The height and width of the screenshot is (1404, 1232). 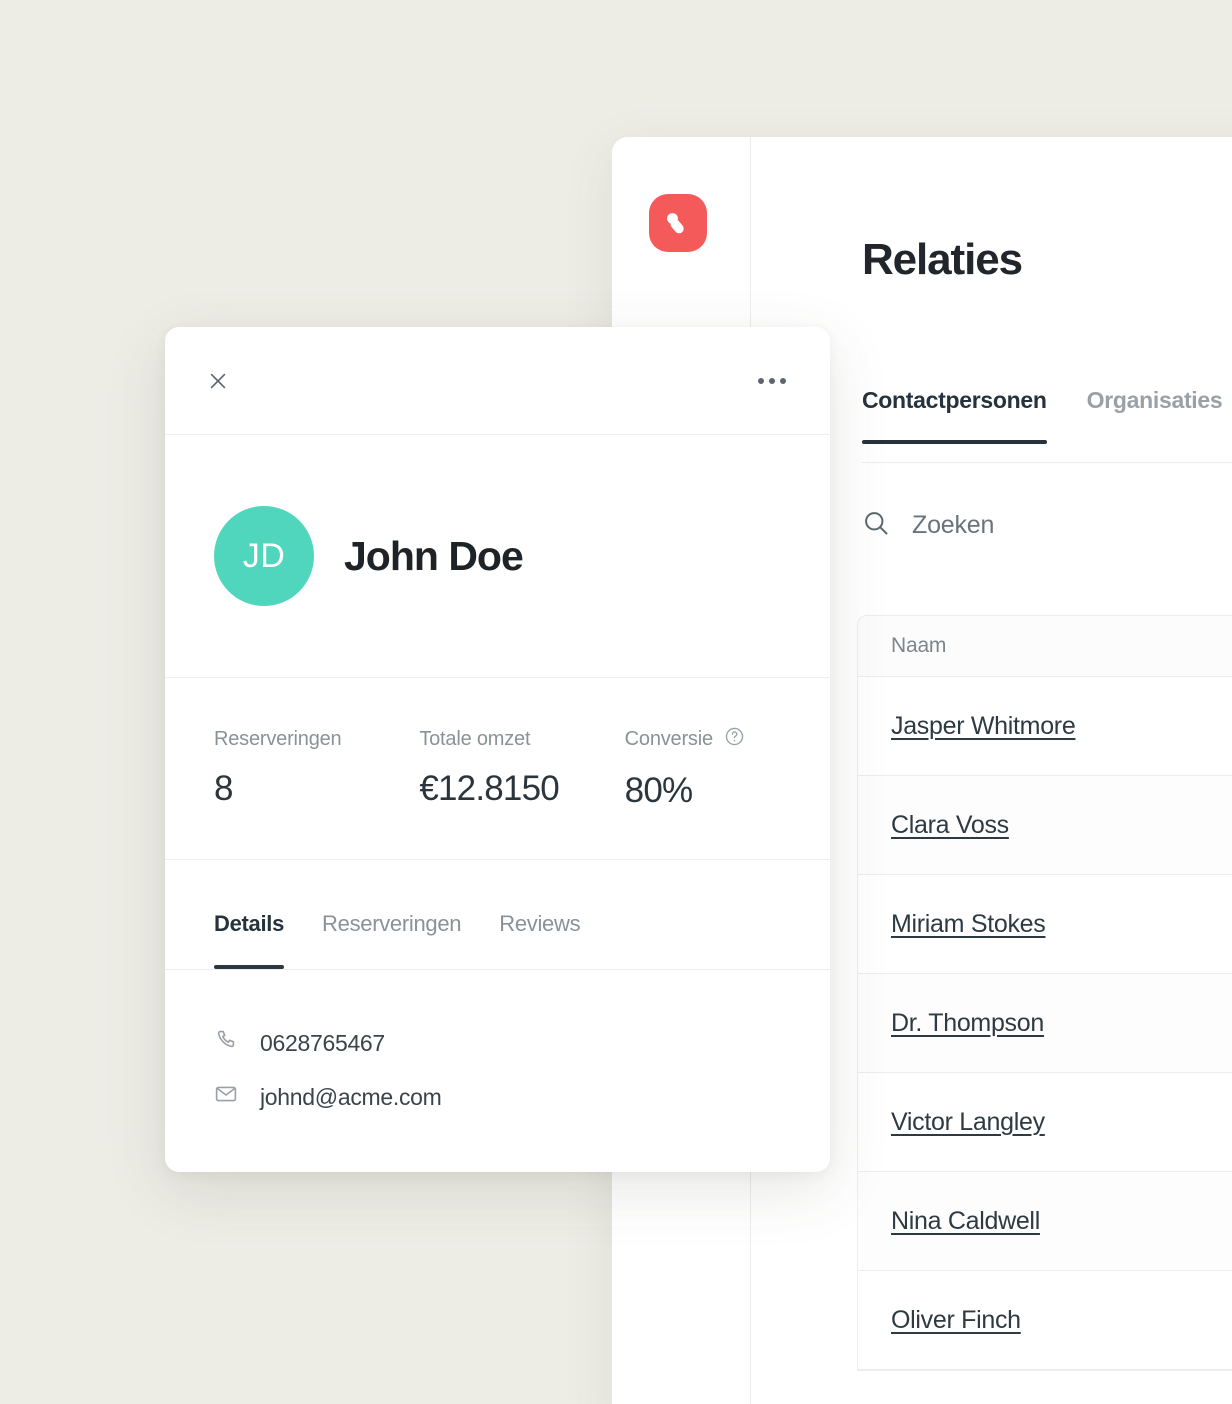 I want to click on stat-value: €12.8150, so click(x=489, y=788).